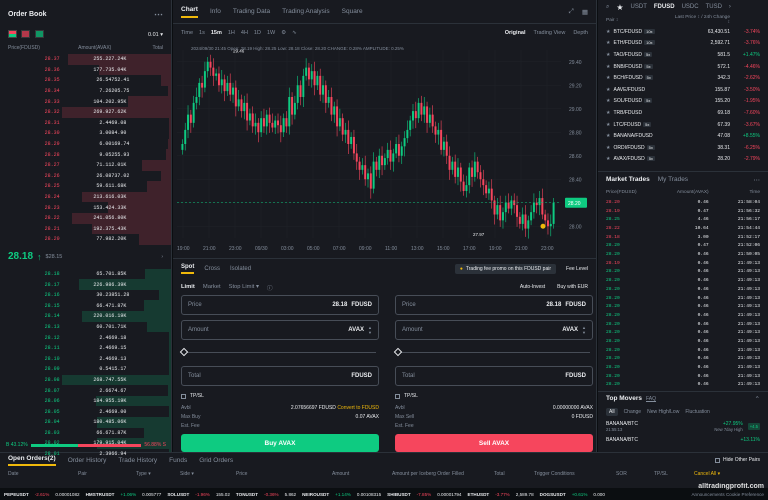  Describe the element at coordinates (584, 330) in the screenshot. I see `stepper-icon: ▲ ▼` at that location.